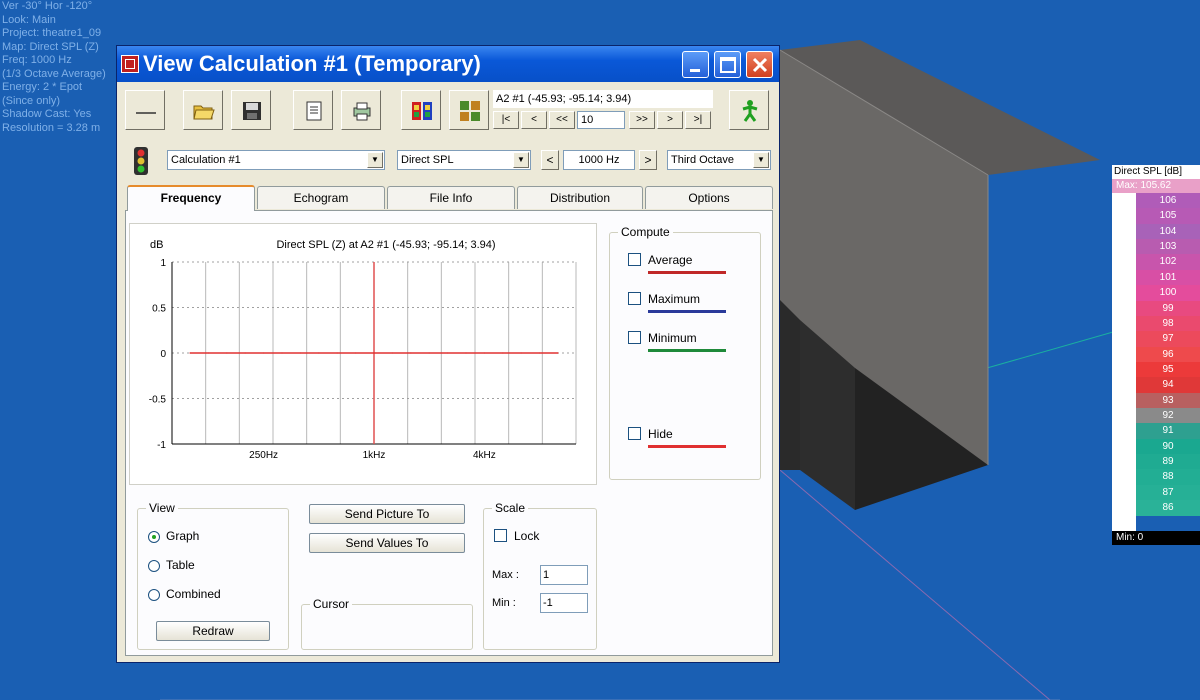 This screenshot has width=1200, height=700. I want to click on open-button, so click(203, 110).